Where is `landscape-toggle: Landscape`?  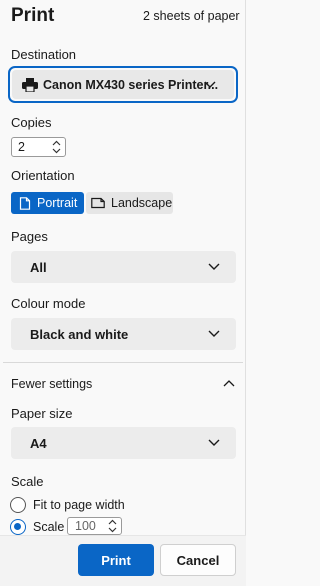 landscape-toggle: Landscape is located at coordinates (129, 203).